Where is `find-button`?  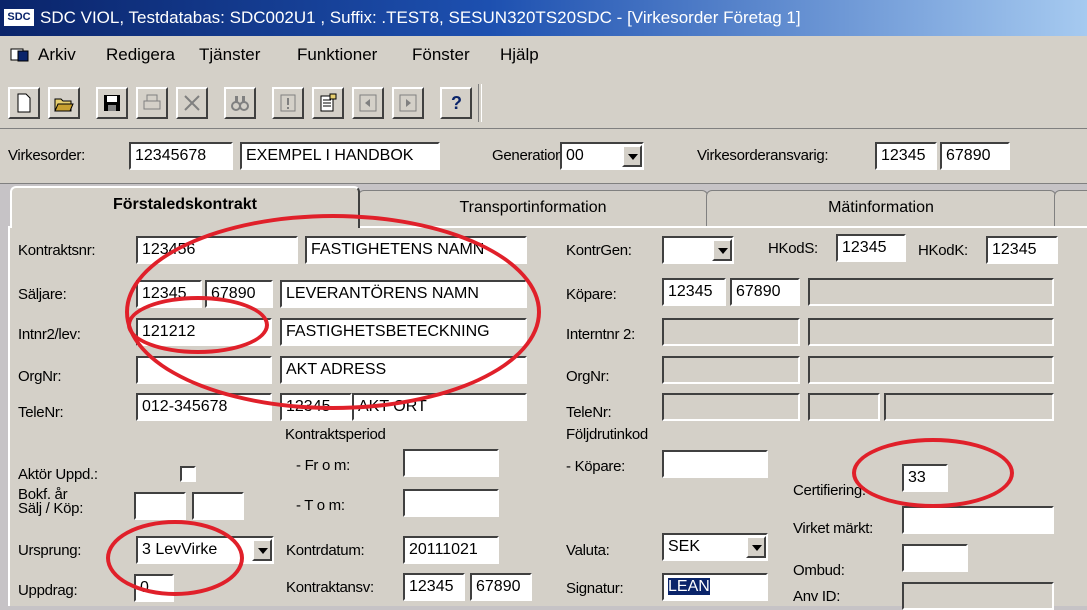 find-button is located at coordinates (240, 103).